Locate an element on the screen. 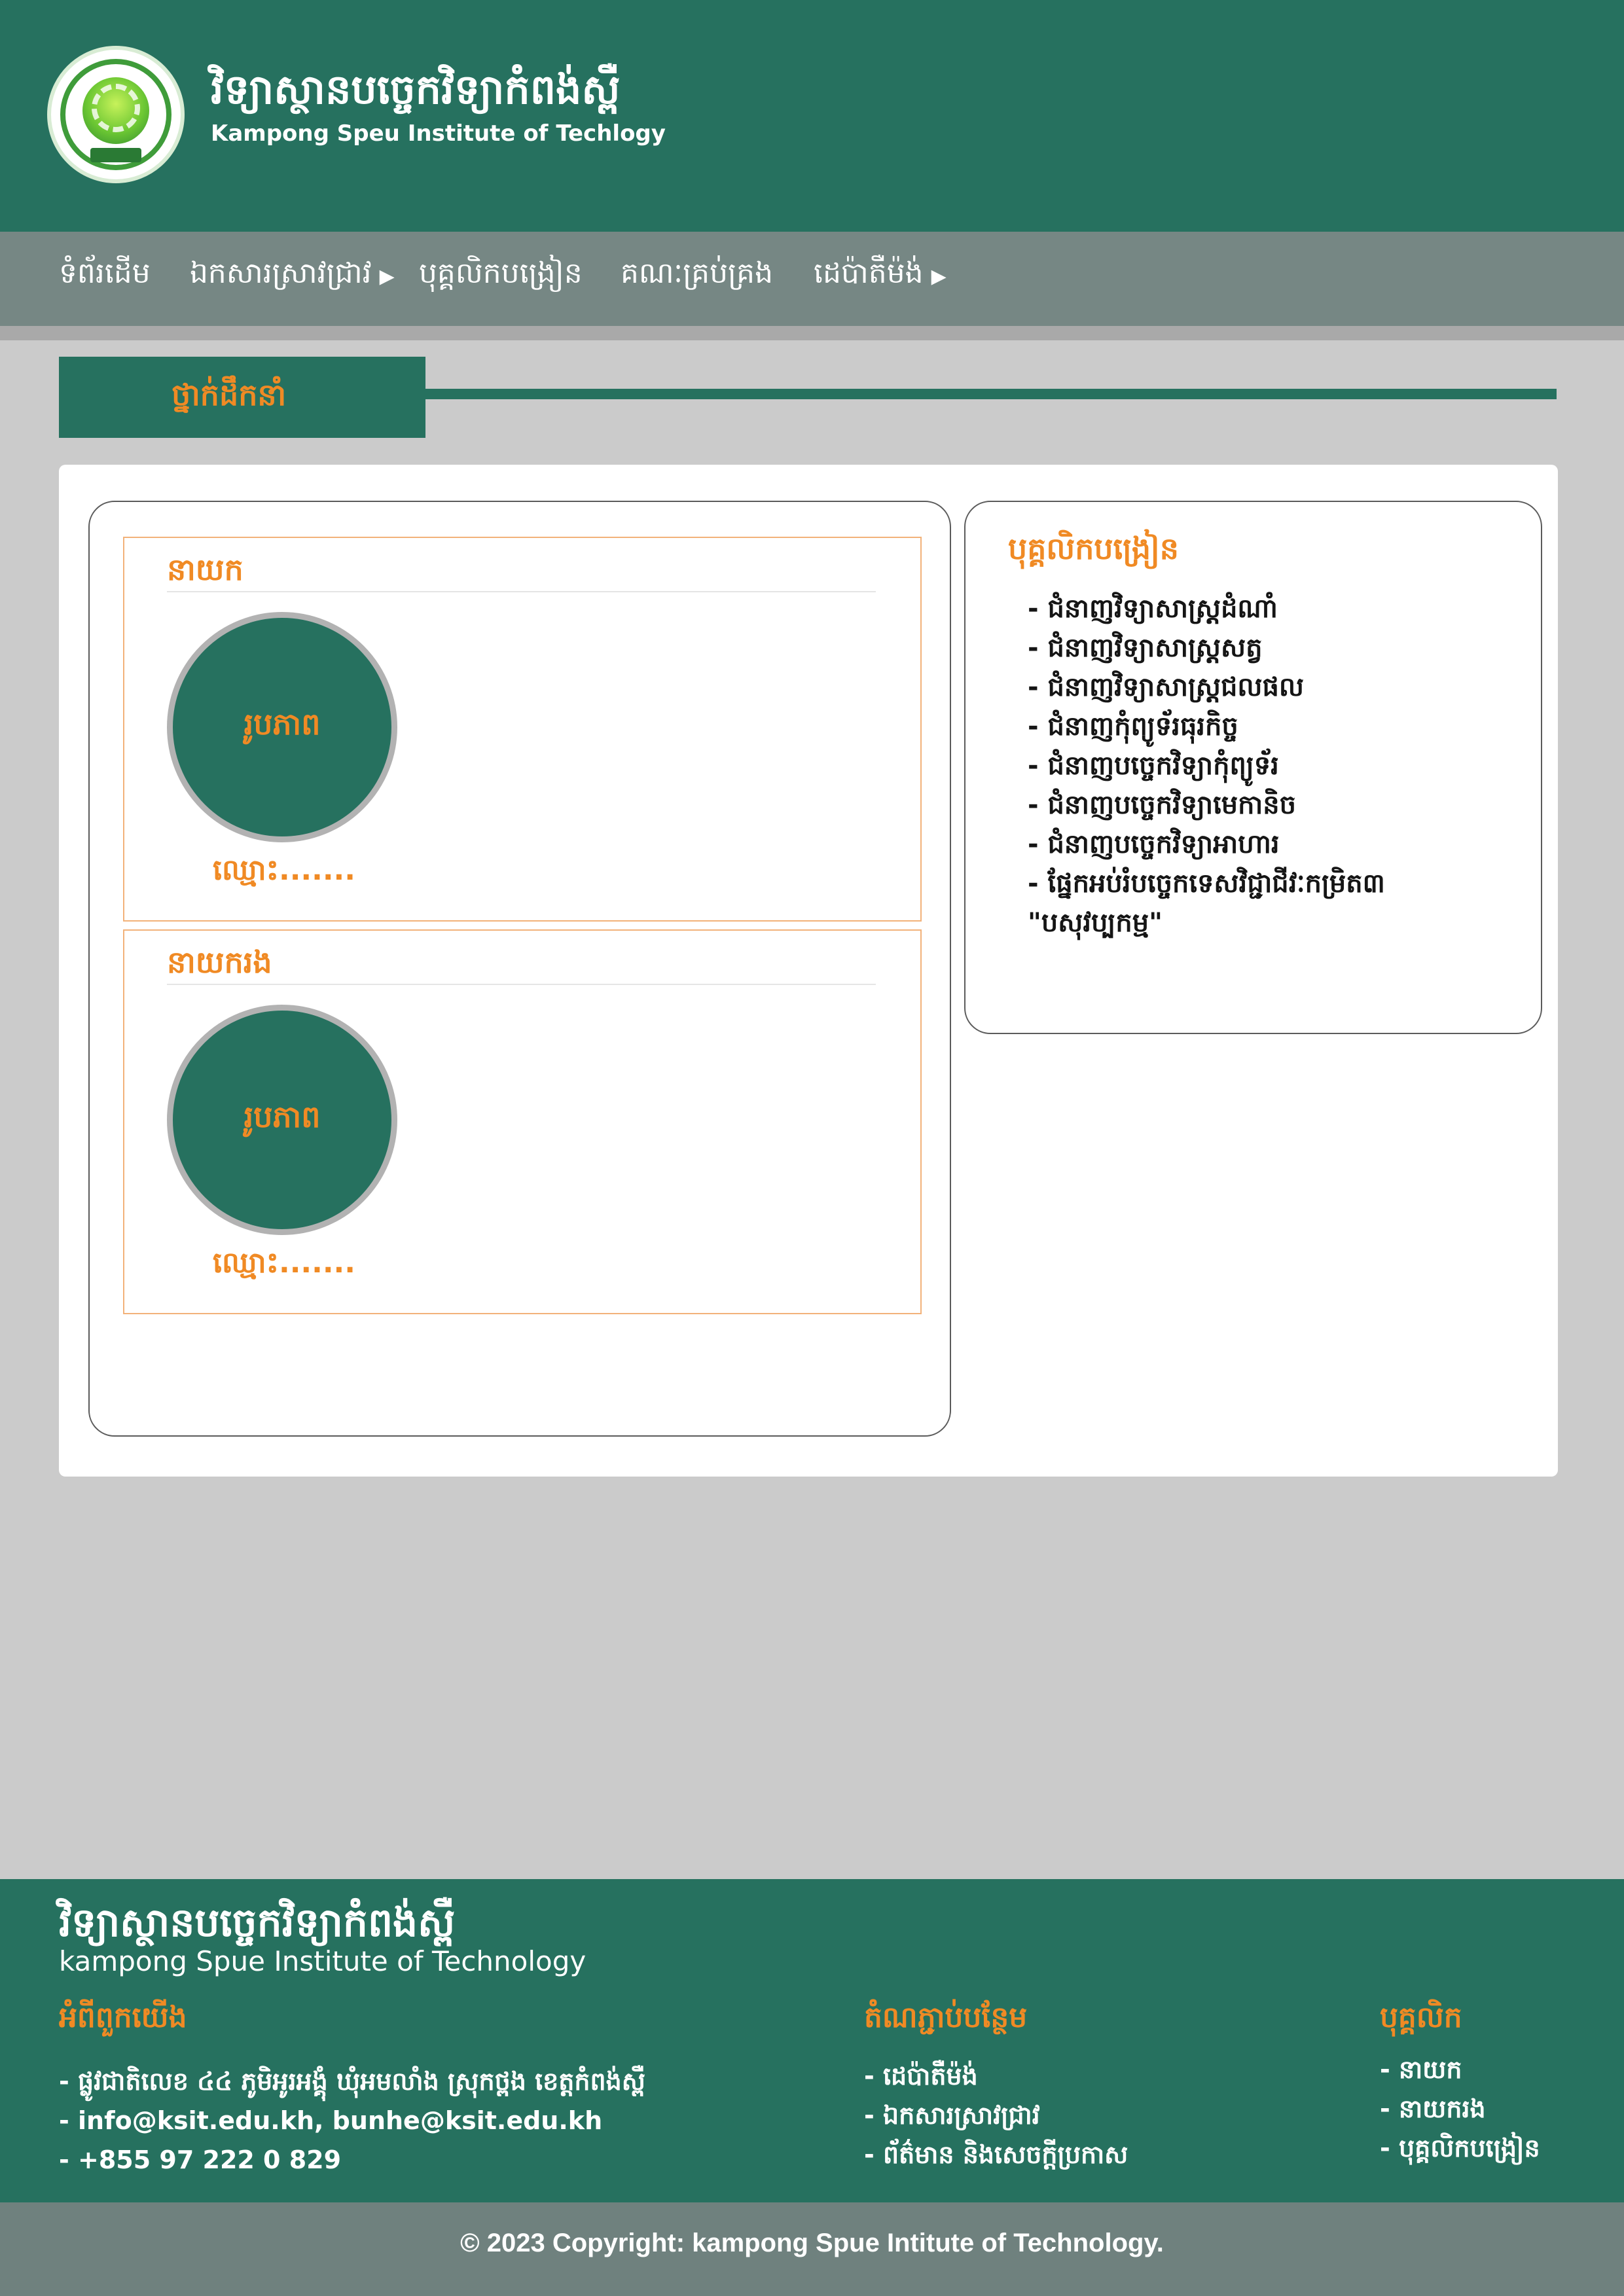 This screenshot has width=1624, height=2296. nav-item-label: ឯកសារស្រាវជ្រាវ is located at coordinates (281, 273).